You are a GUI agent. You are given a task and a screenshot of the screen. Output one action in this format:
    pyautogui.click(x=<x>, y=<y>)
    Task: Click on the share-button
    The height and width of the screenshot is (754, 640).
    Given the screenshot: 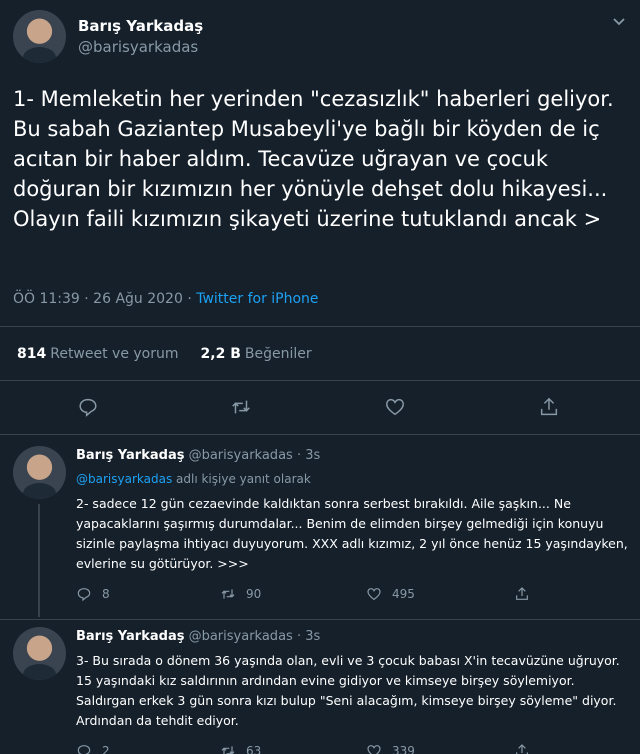 What is the action you would take?
    pyautogui.click(x=550, y=408)
    